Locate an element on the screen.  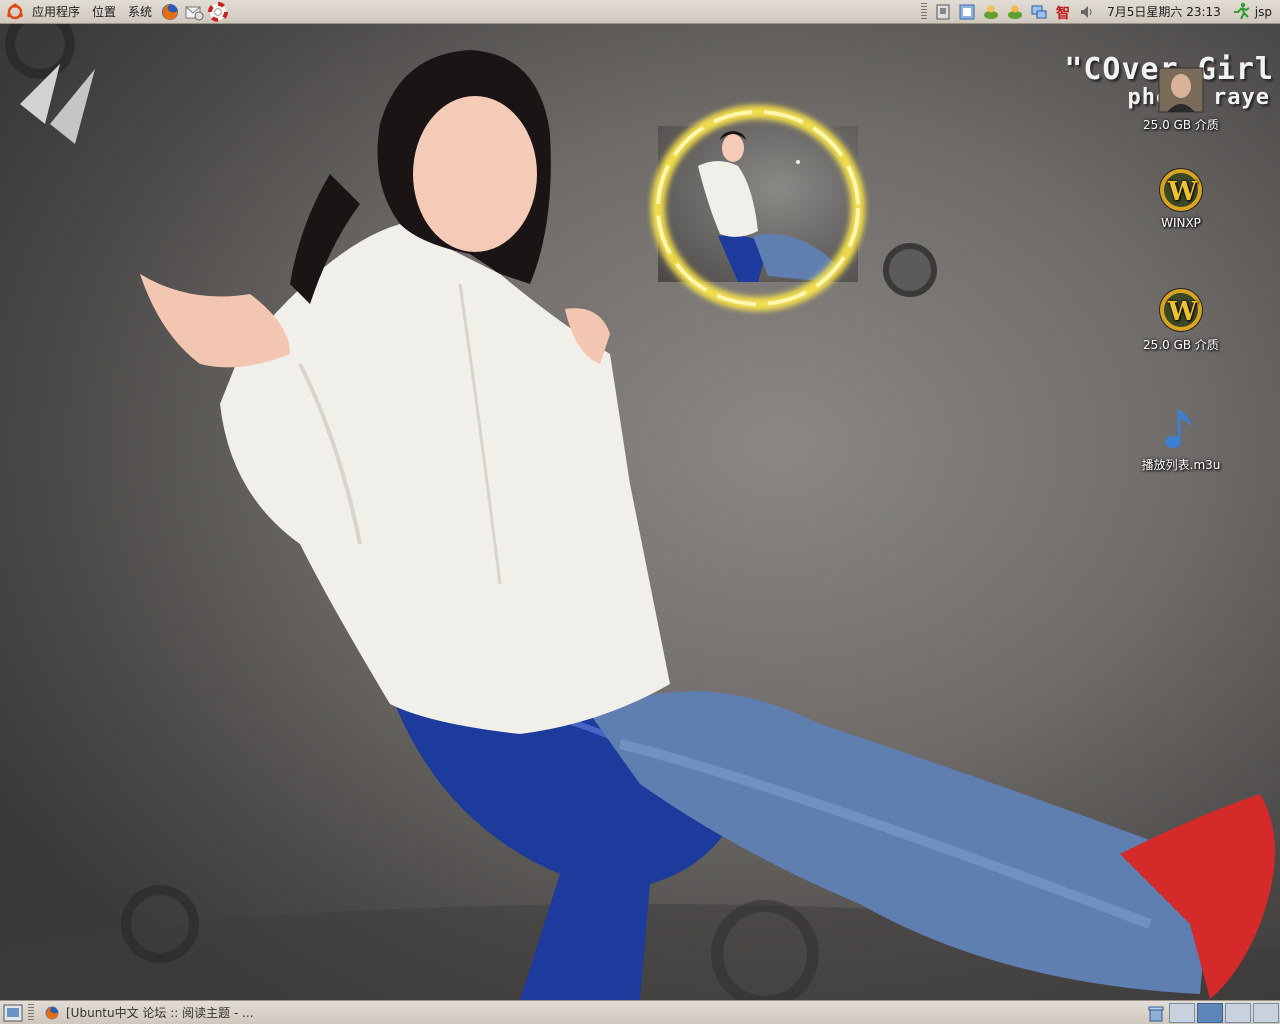
help-icon is located at coordinates (218, 12).